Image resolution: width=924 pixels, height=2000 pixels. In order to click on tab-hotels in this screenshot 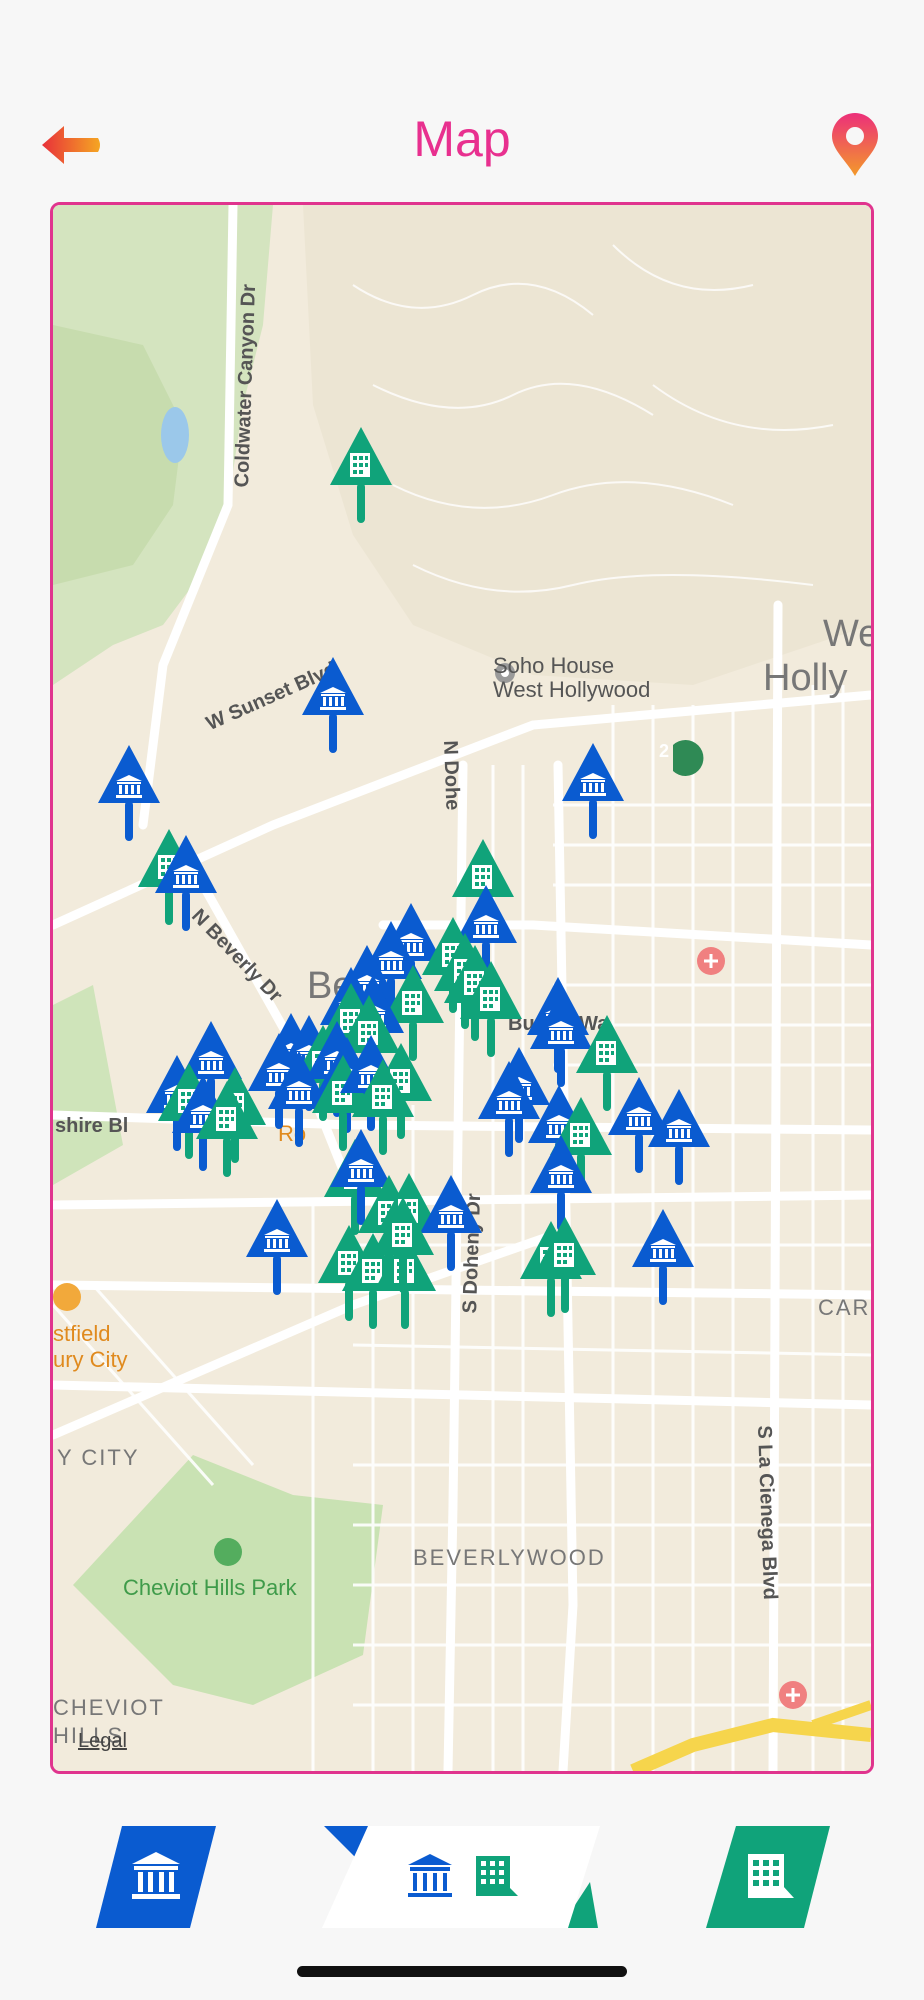, I will do `click(768, 1877)`.